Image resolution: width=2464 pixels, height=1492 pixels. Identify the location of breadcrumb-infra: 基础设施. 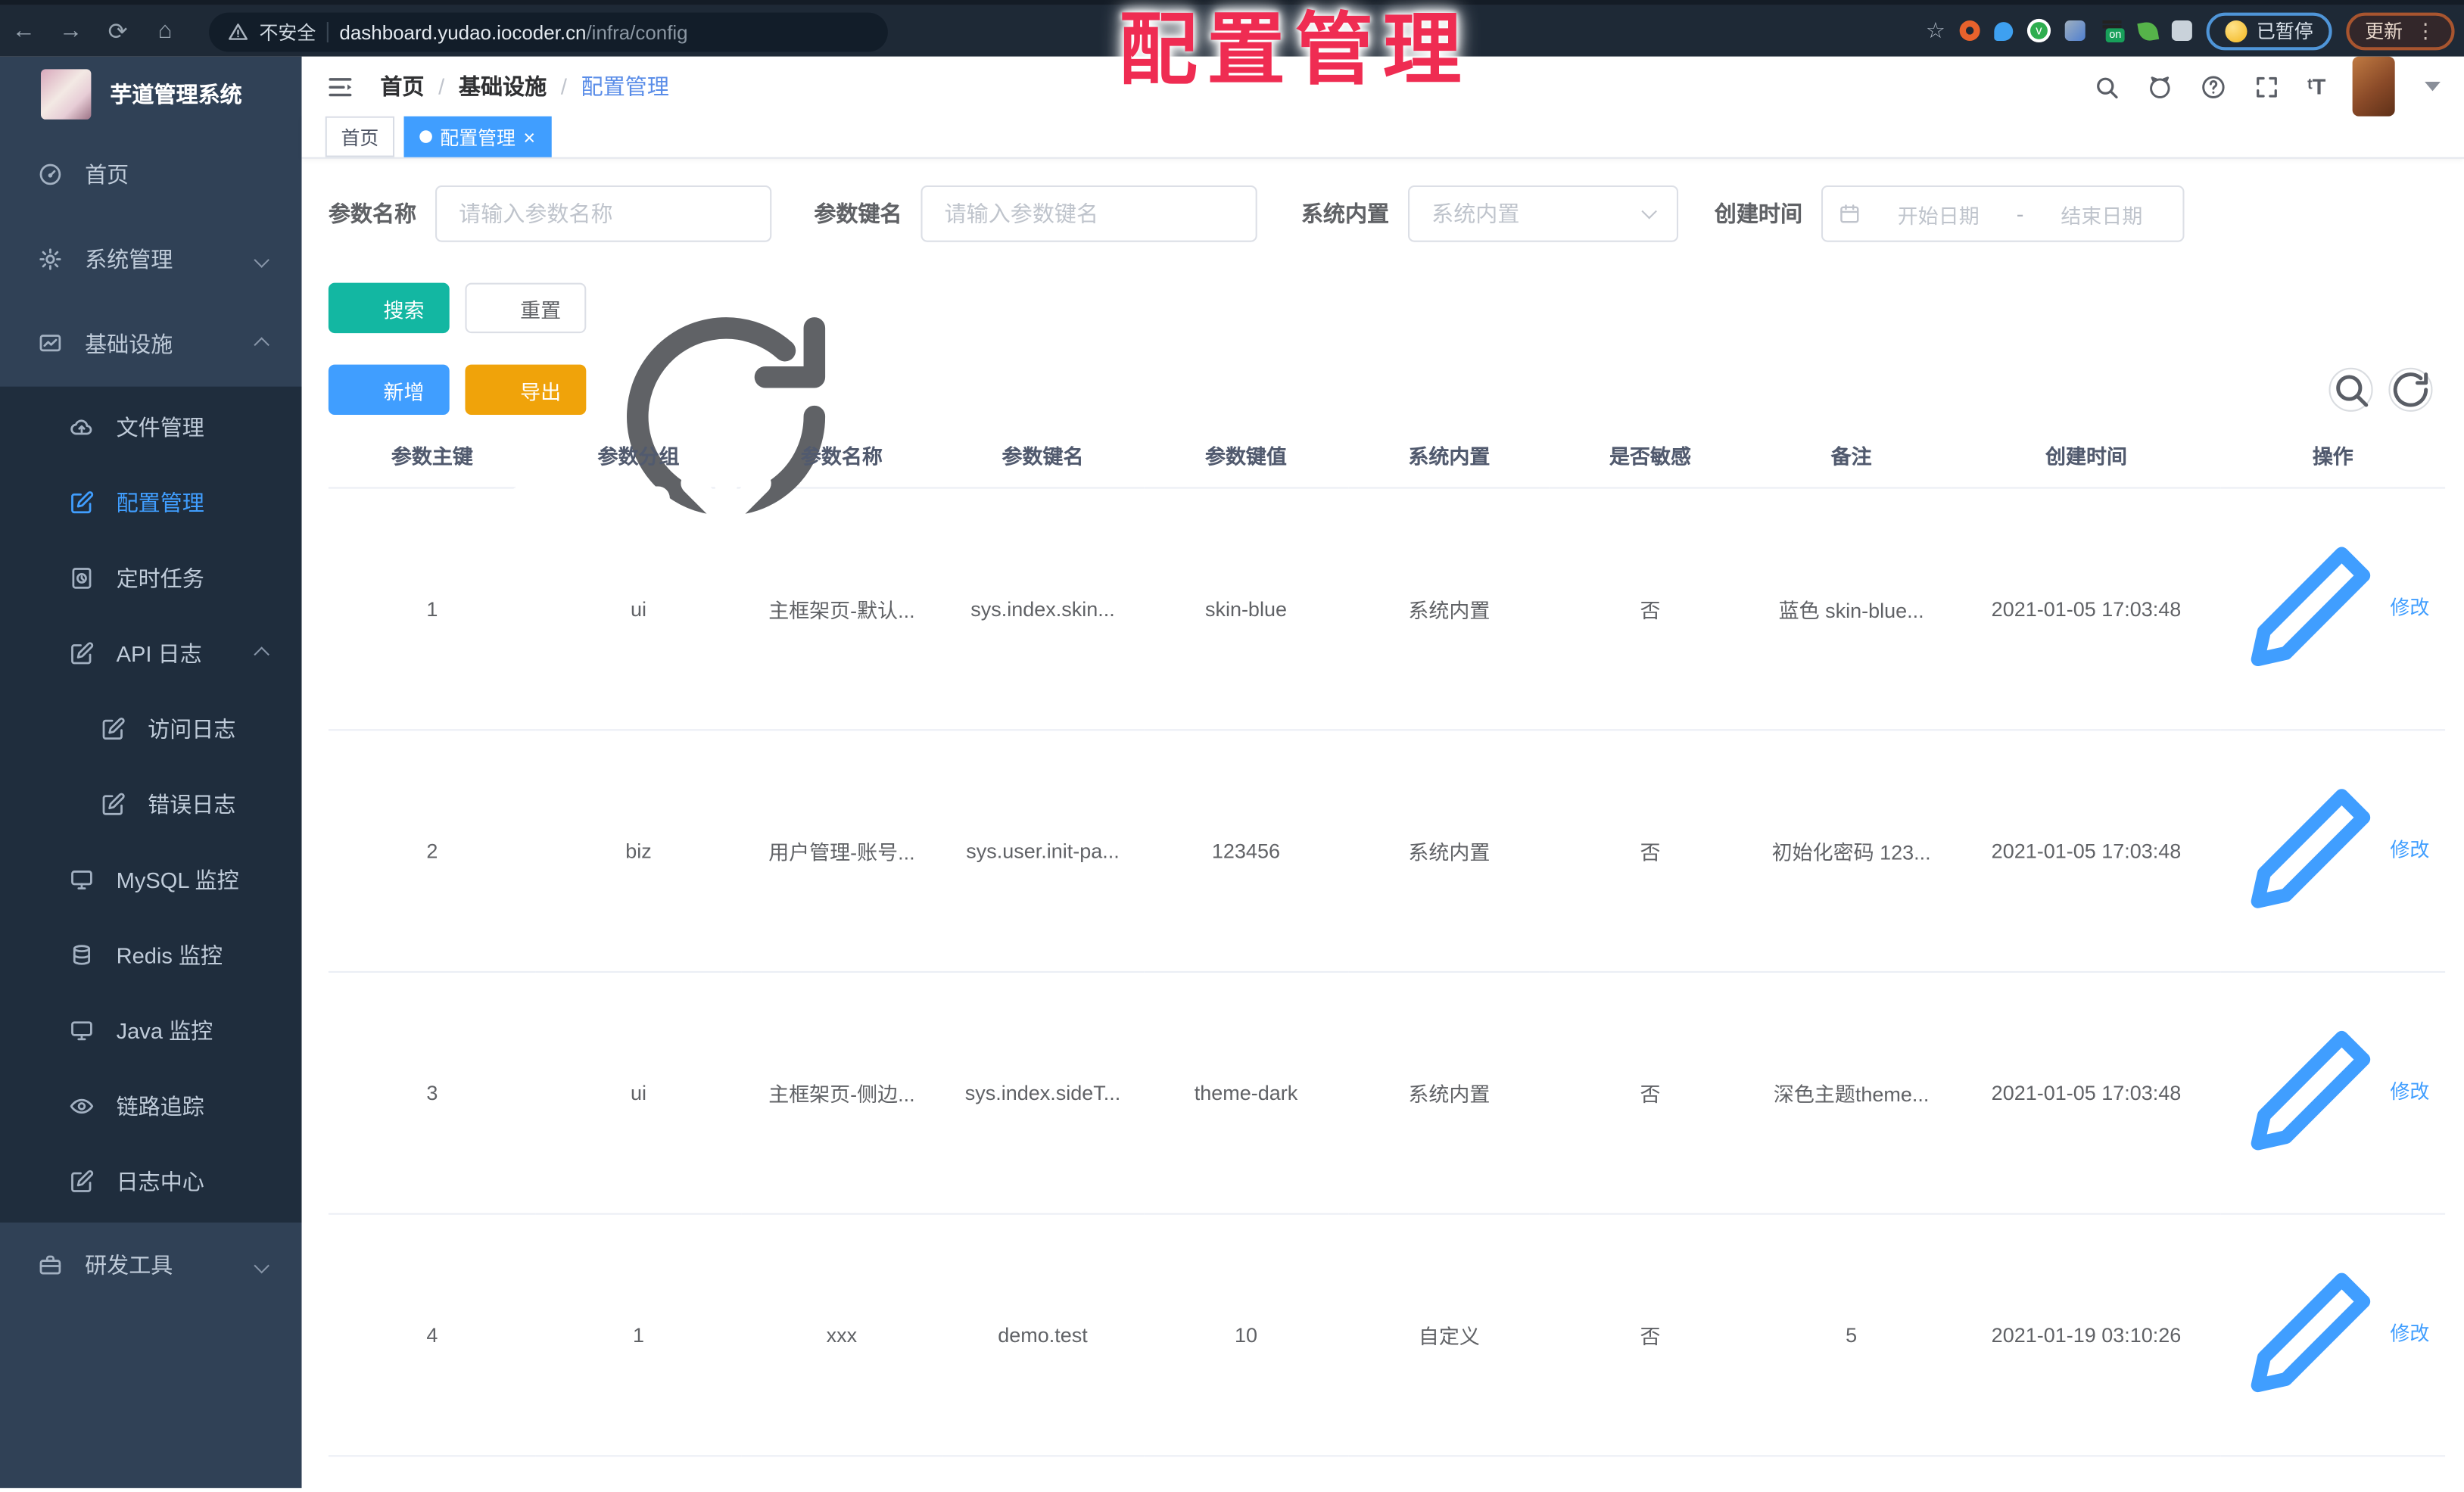
(503, 86).